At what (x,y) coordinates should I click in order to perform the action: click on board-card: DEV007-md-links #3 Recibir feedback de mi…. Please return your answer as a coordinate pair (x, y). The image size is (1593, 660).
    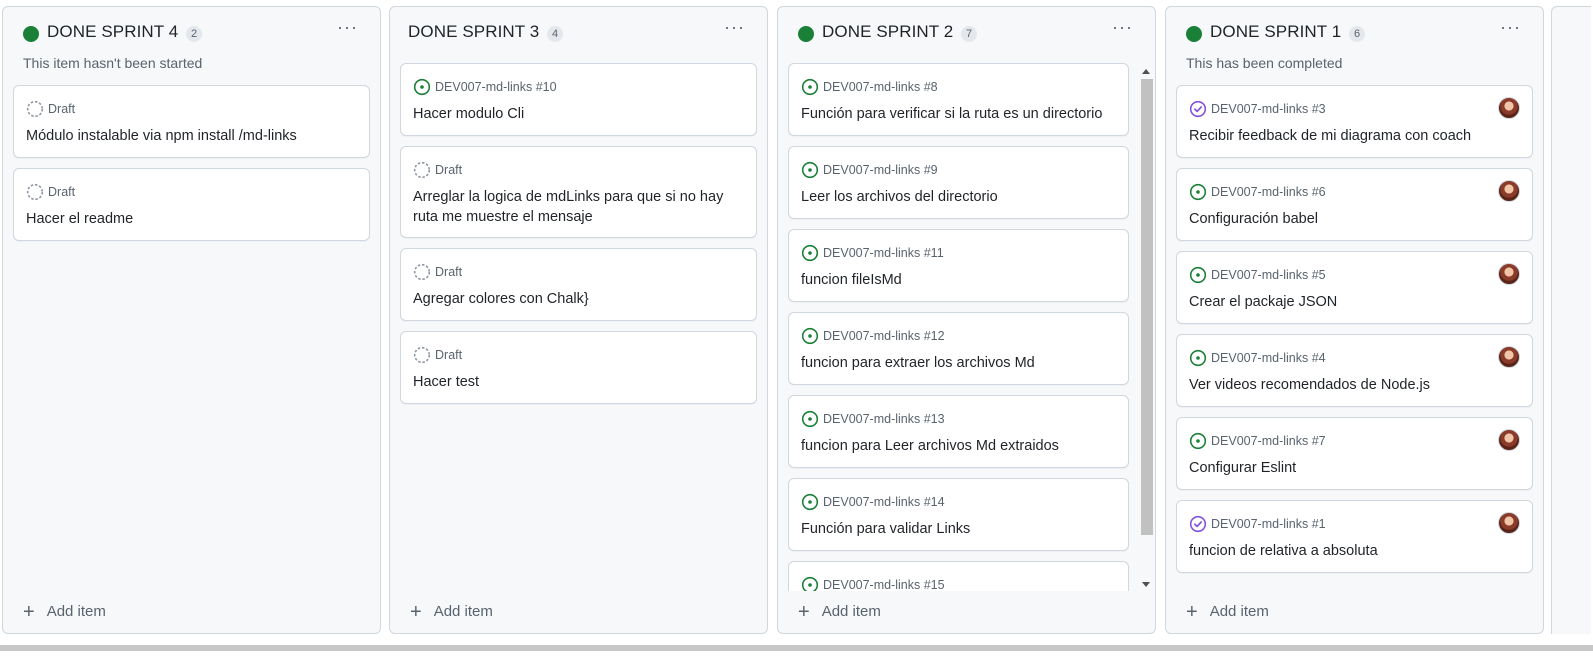
    Looking at the image, I should click on (1354, 121).